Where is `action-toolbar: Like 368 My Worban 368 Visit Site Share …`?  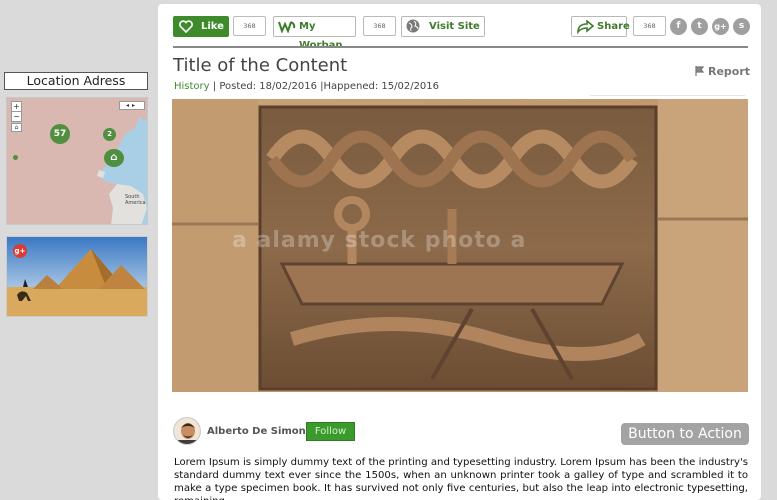
action-toolbar: Like 368 My Worban 368 Visit Site Share … is located at coordinates (461, 33).